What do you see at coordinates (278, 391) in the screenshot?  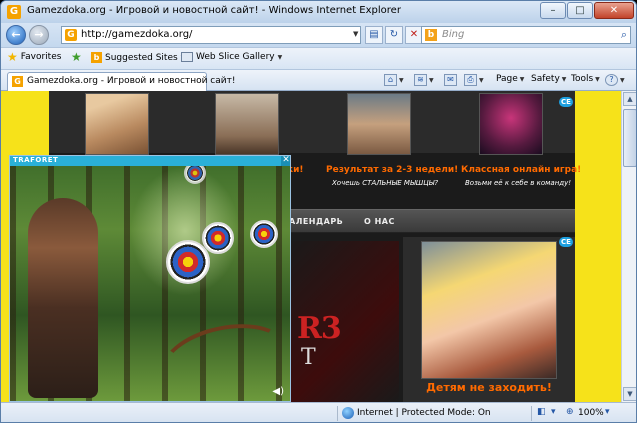 I see `sound-icon: ◀)` at bounding box center [278, 391].